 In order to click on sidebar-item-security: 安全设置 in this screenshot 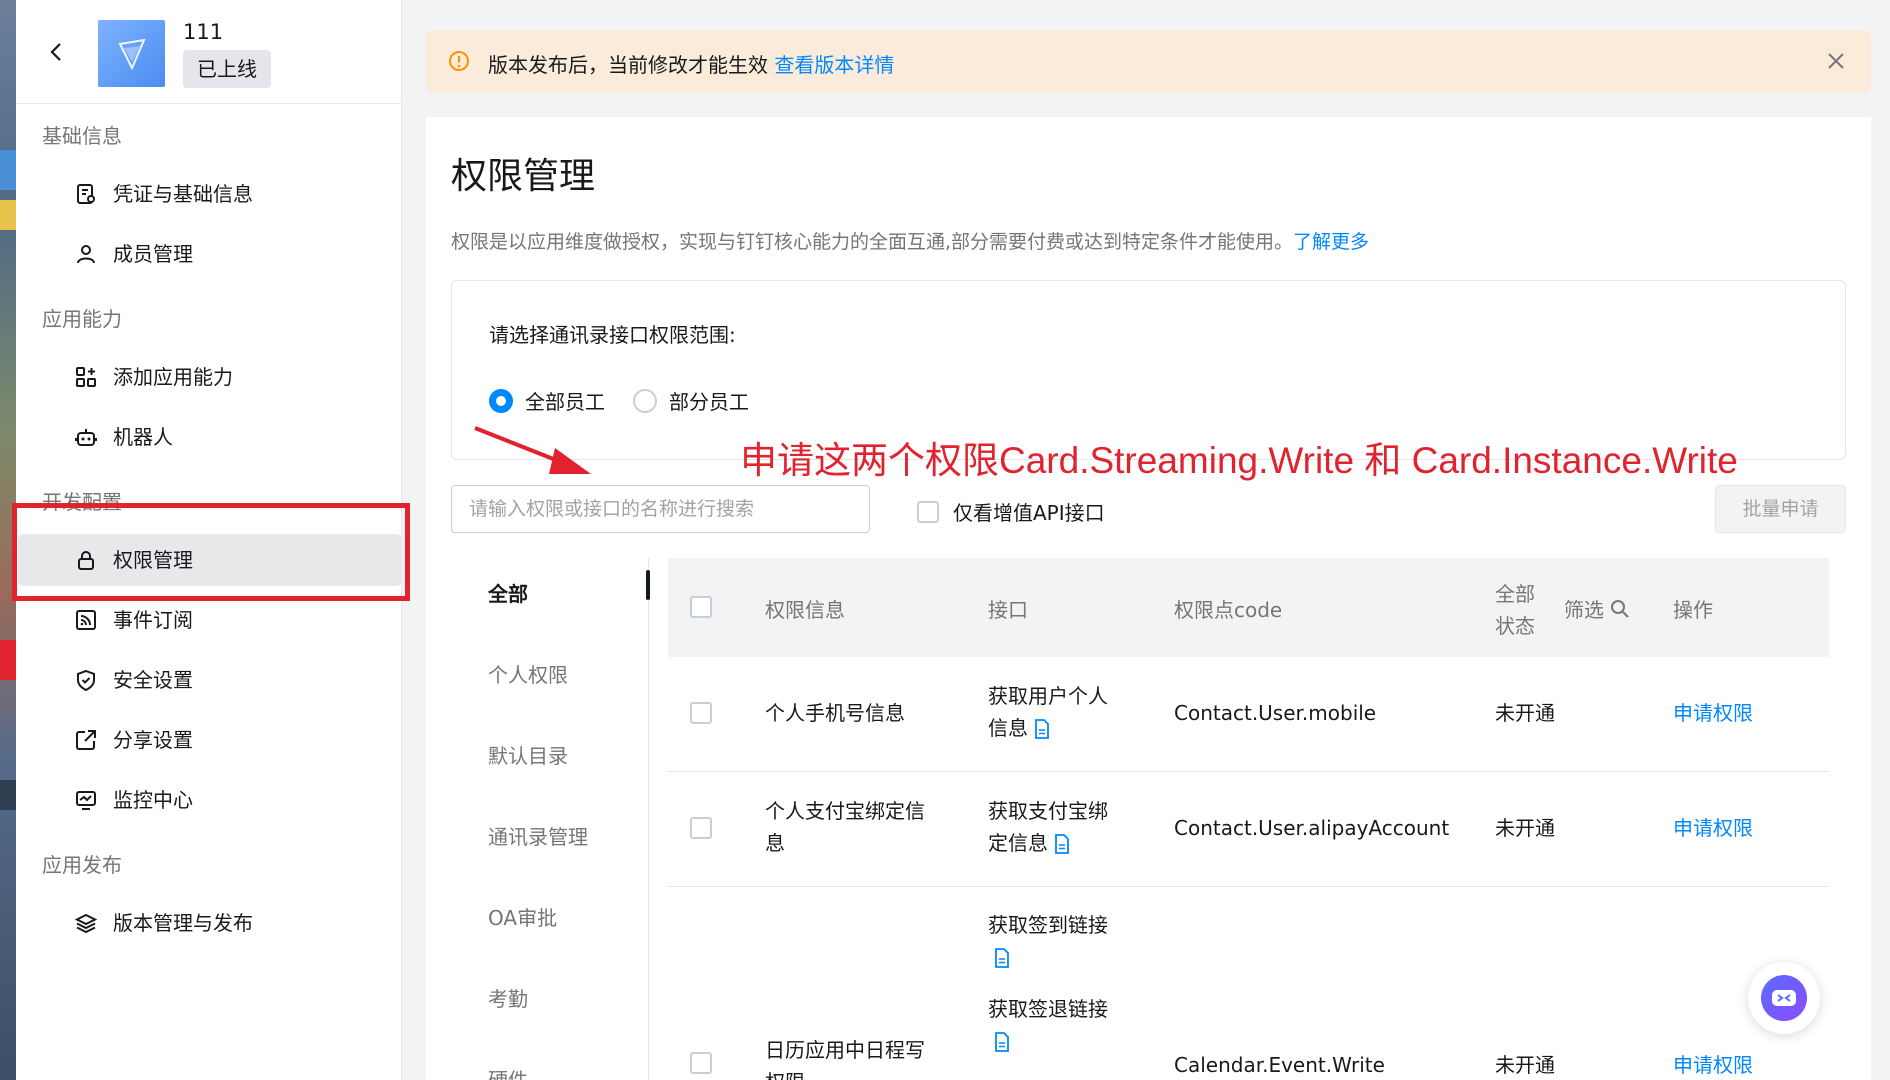, I will do `click(210, 680)`.